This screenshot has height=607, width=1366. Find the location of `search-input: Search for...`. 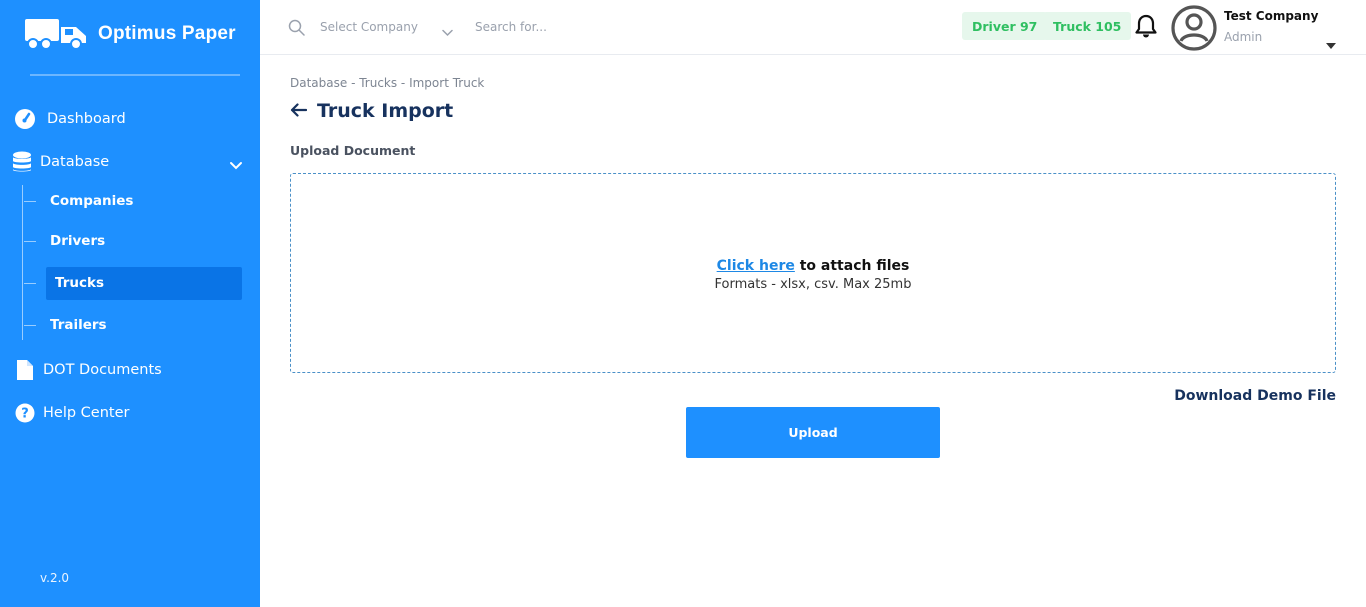

search-input: Search for... is located at coordinates (511, 27).